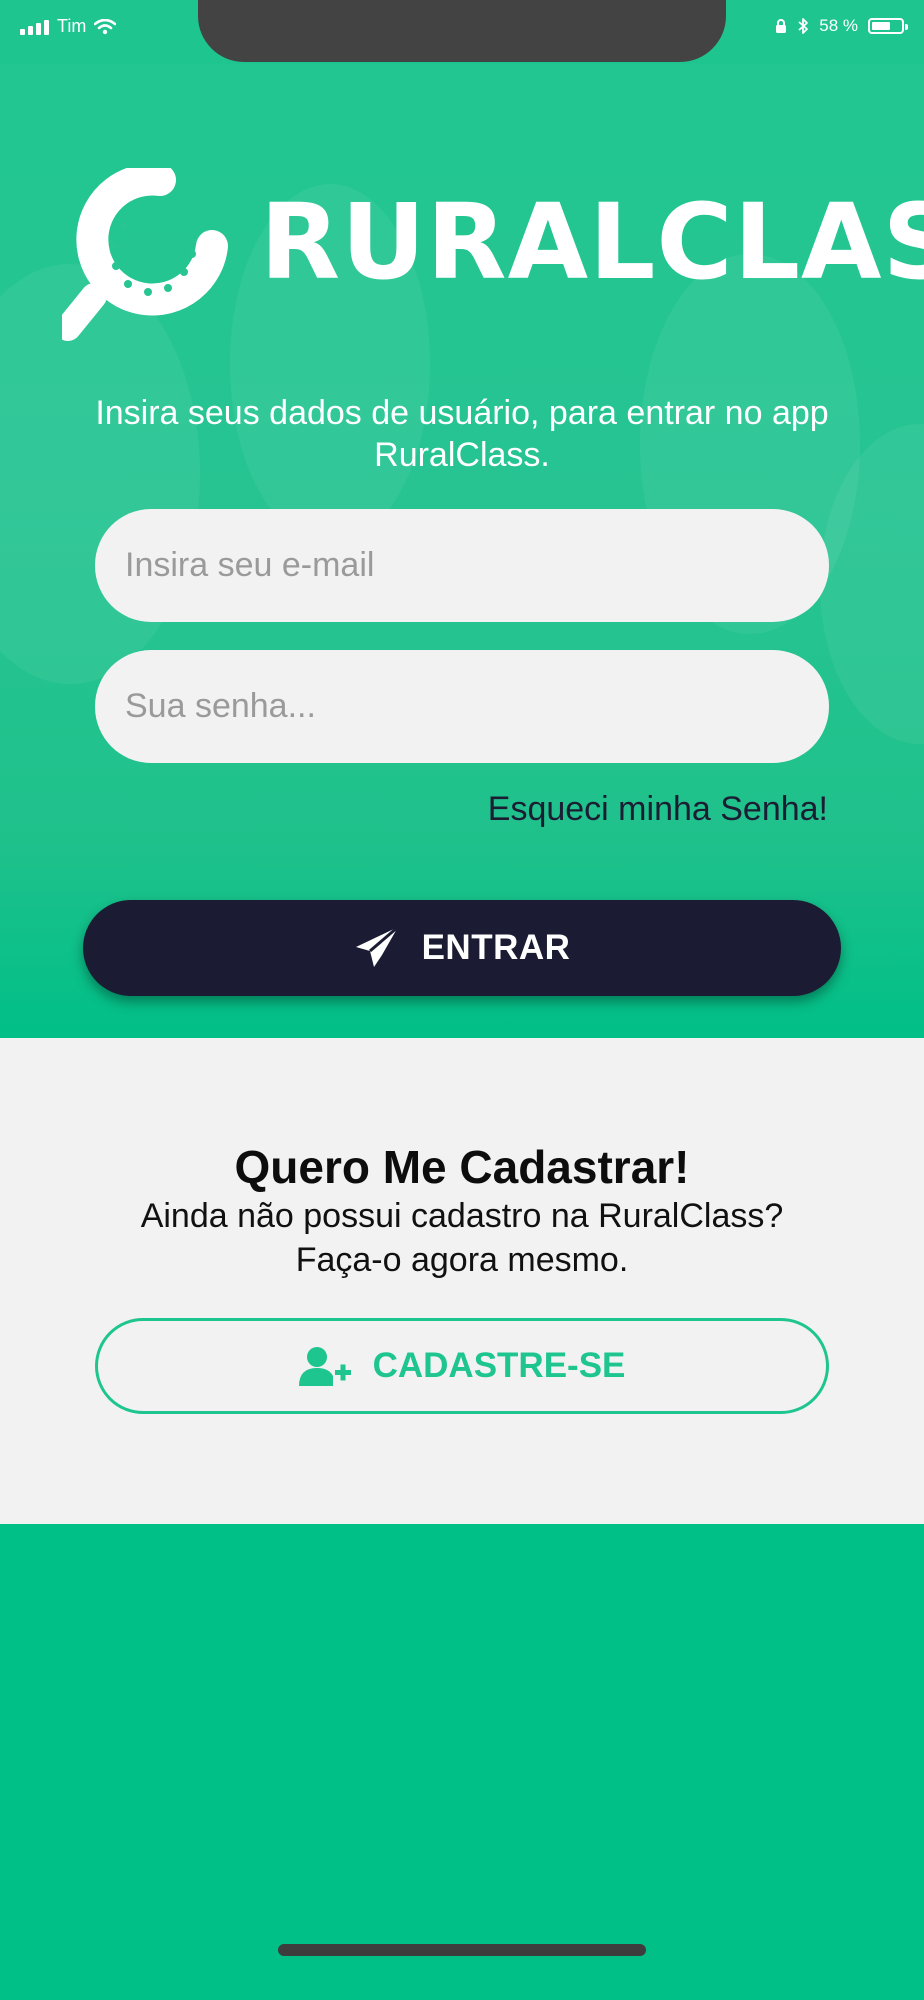  Describe the element at coordinates (324, 1366) in the screenshot. I see `user-plus-icon` at that location.